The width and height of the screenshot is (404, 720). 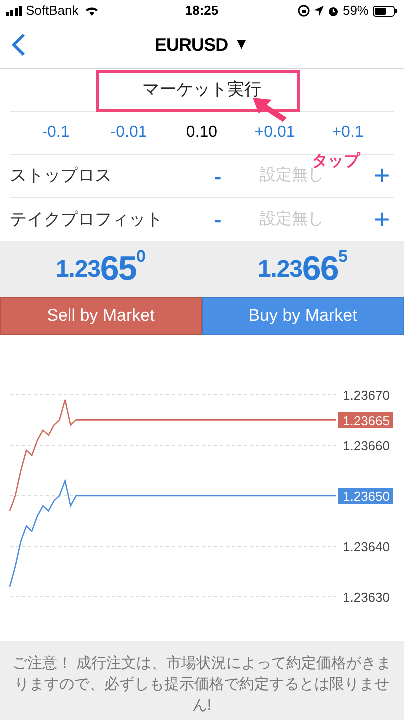 I want to click on axis-label: 1.23640, so click(x=366, y=547).